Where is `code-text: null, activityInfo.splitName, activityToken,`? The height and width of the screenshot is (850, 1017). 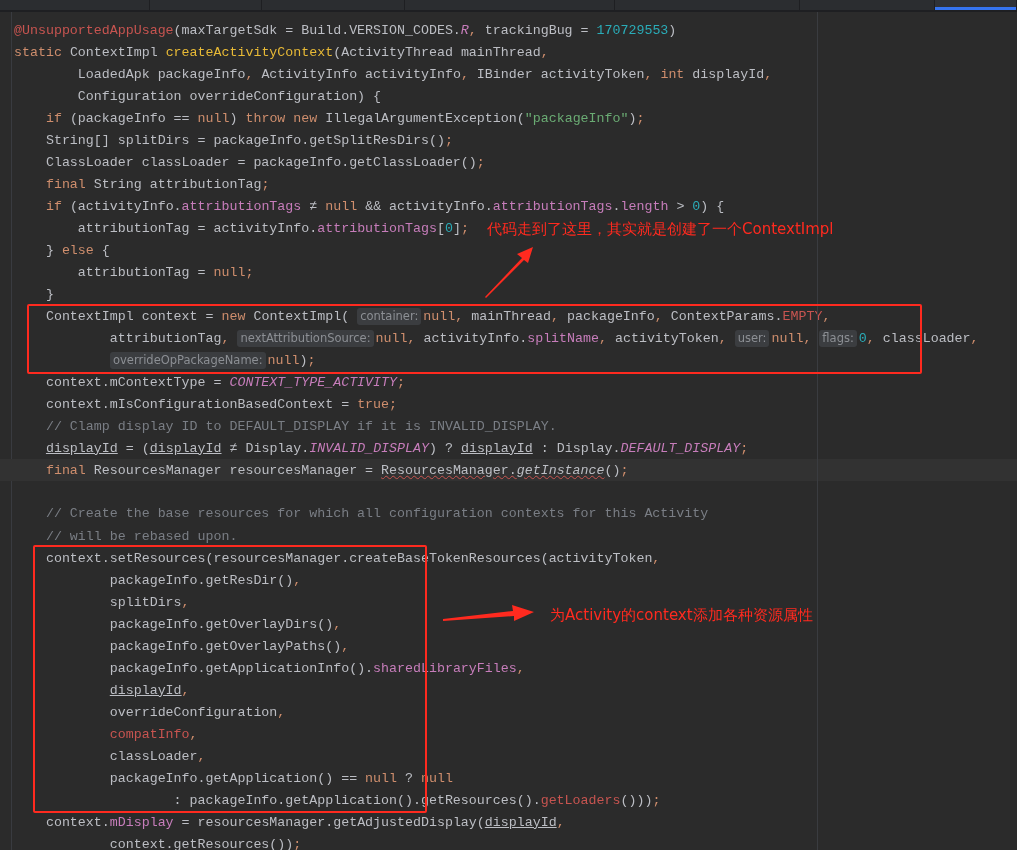
code-text: null, activityInfo.splitName, activityToken, is located at coordinates (551, 338).